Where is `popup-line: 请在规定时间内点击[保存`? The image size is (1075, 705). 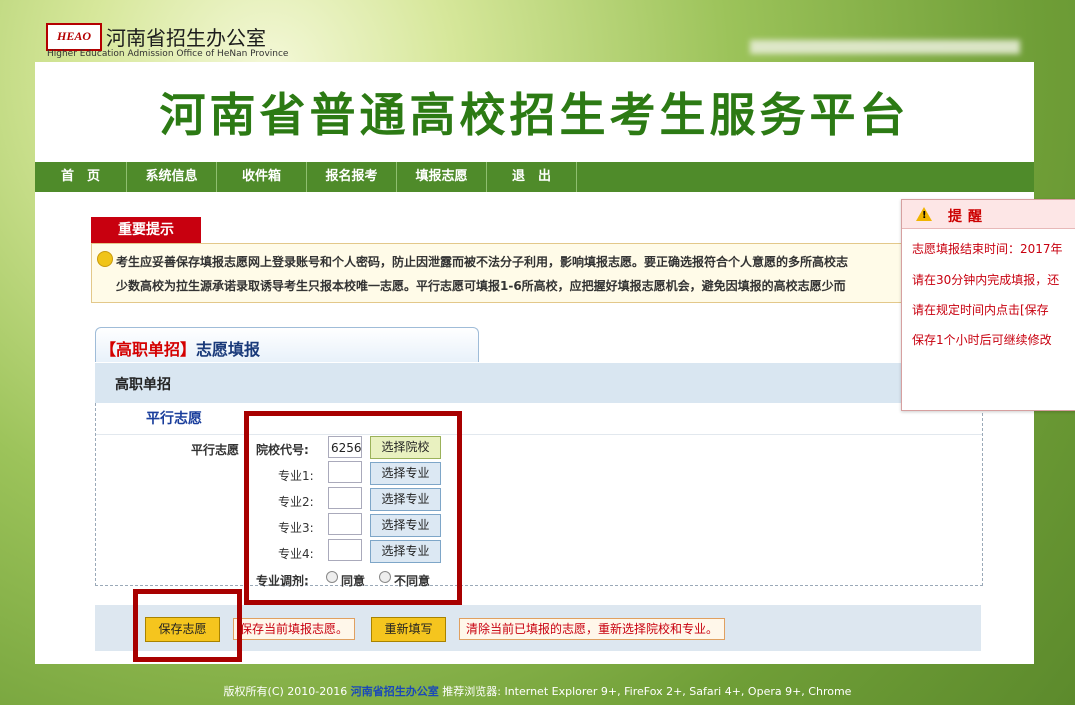 popup-line: 请在规定时间内点击[保存 is located at coordinates (980, 310).